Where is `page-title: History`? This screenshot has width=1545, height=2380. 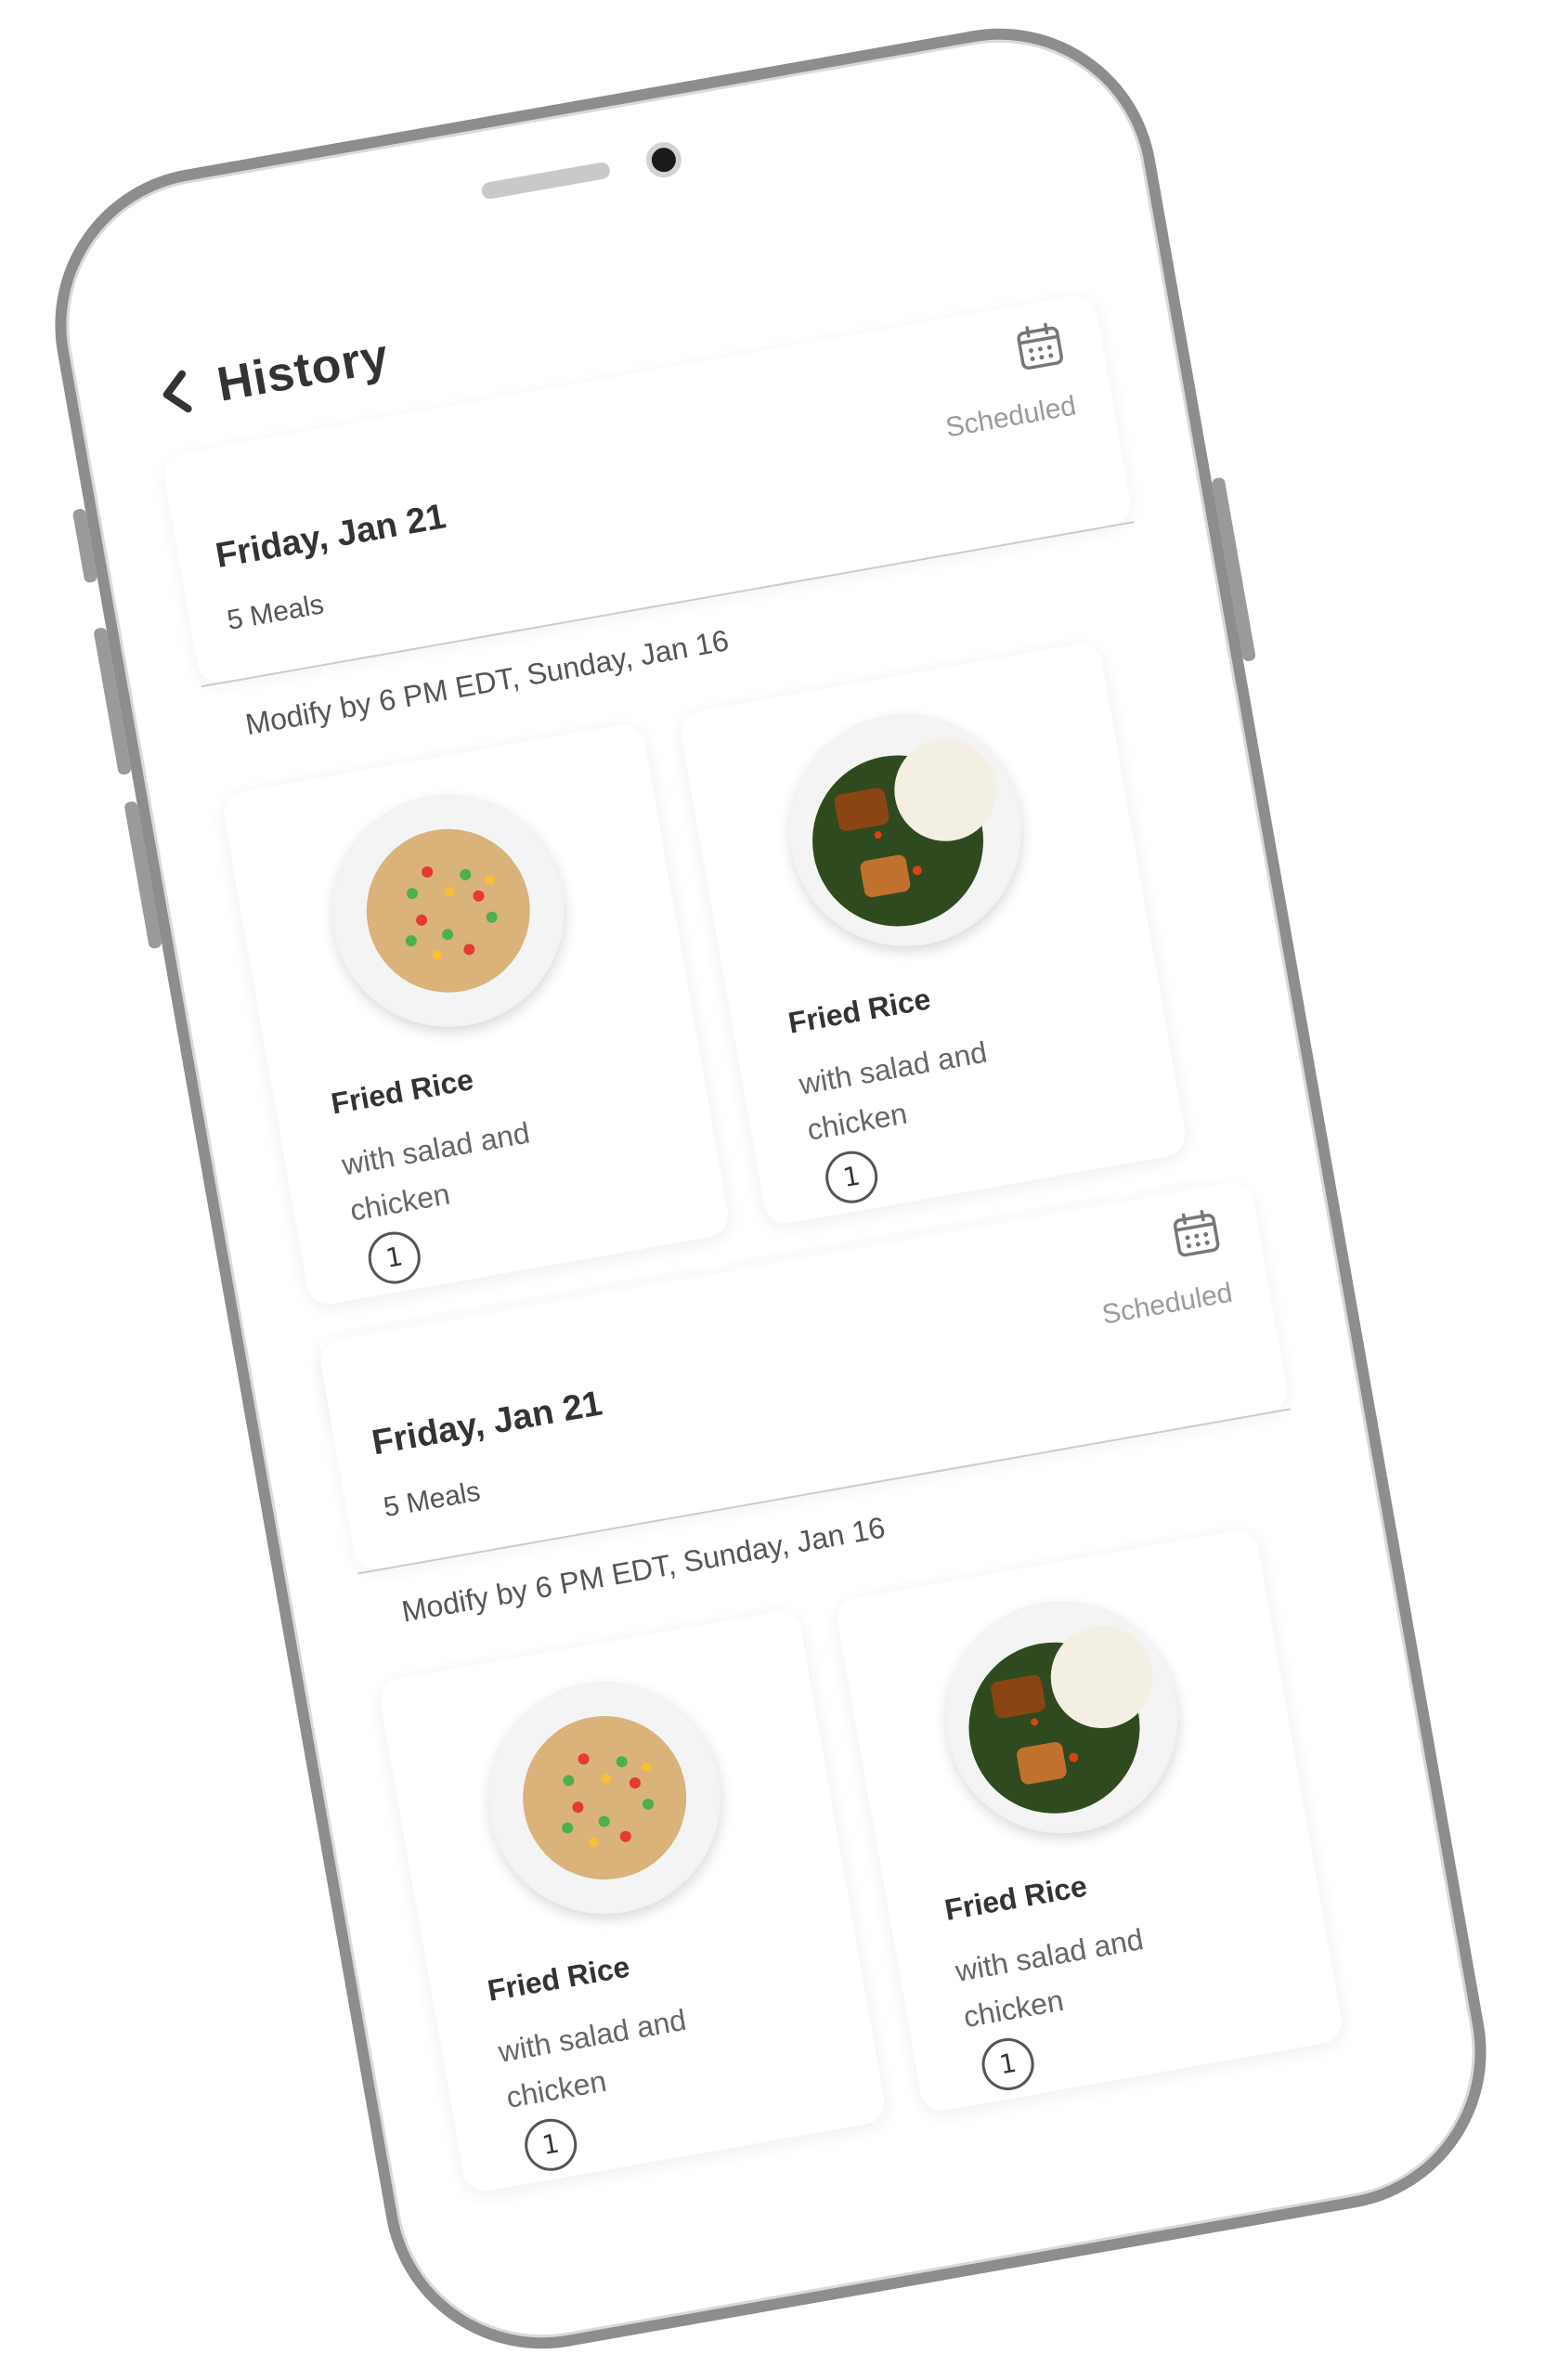 page-title: History is located at coordinates (303, 370).